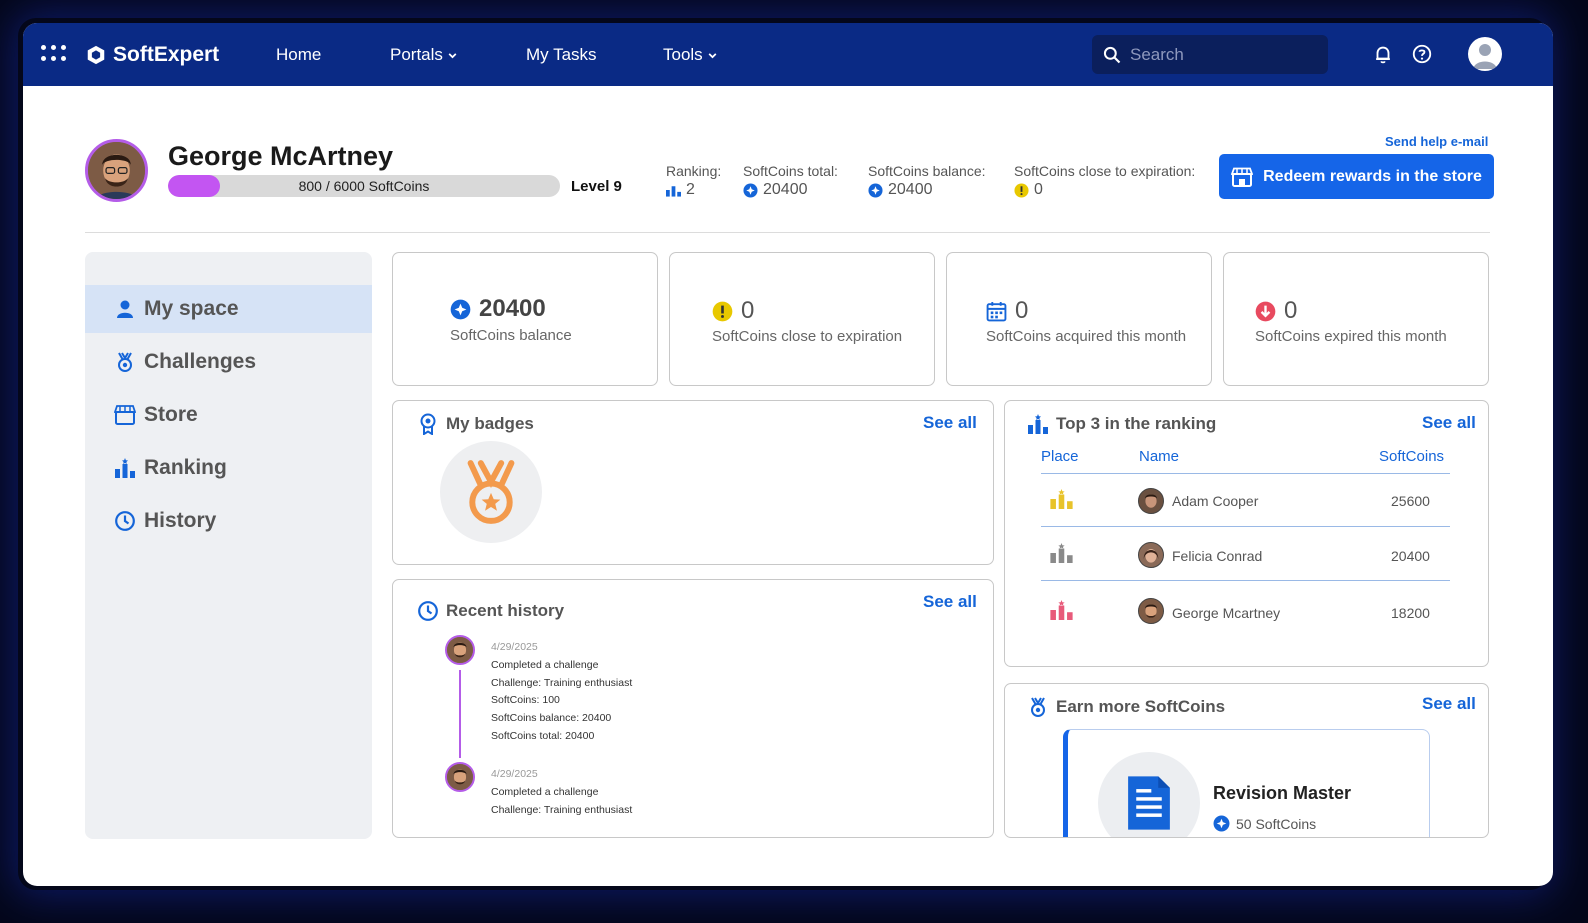 Image resolution: width=1588 pixels, height=923 pixels. Describe the element at coordinates (416, 54) in the screenshot. I see `nav-portals-label: Portals` at that location.